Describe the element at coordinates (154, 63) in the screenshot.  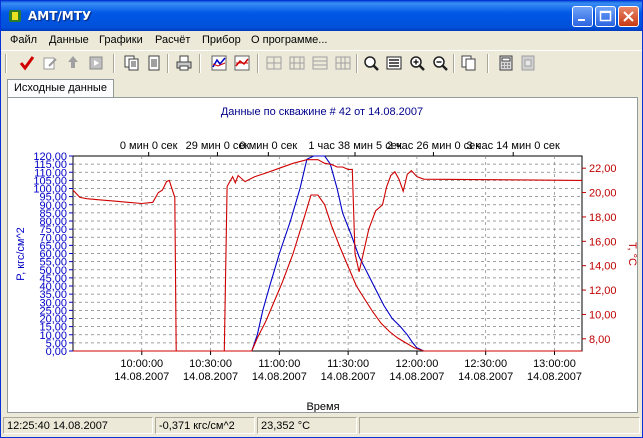
I see `page-icon` at that location.